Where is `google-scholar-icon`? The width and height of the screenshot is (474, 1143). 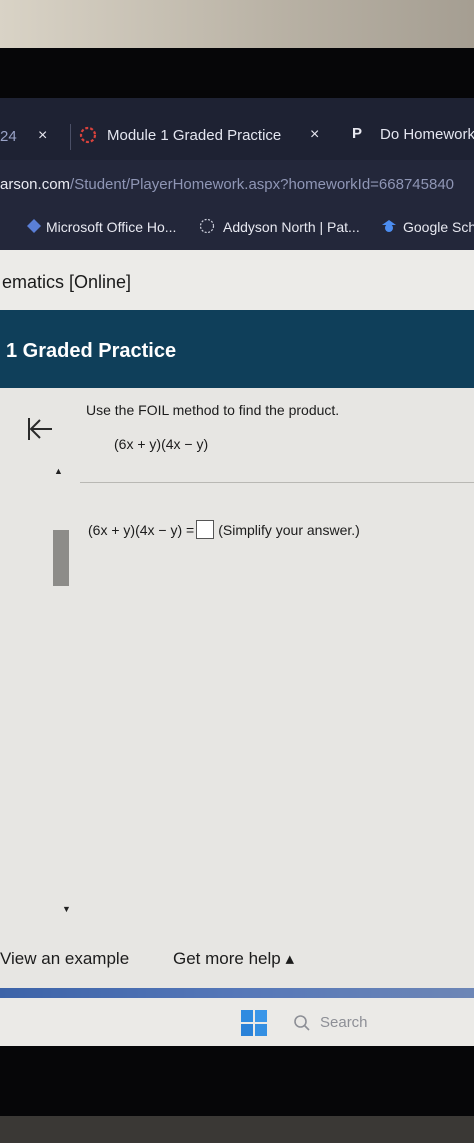 google-scholar-icon is located at coordinates (389, 226).